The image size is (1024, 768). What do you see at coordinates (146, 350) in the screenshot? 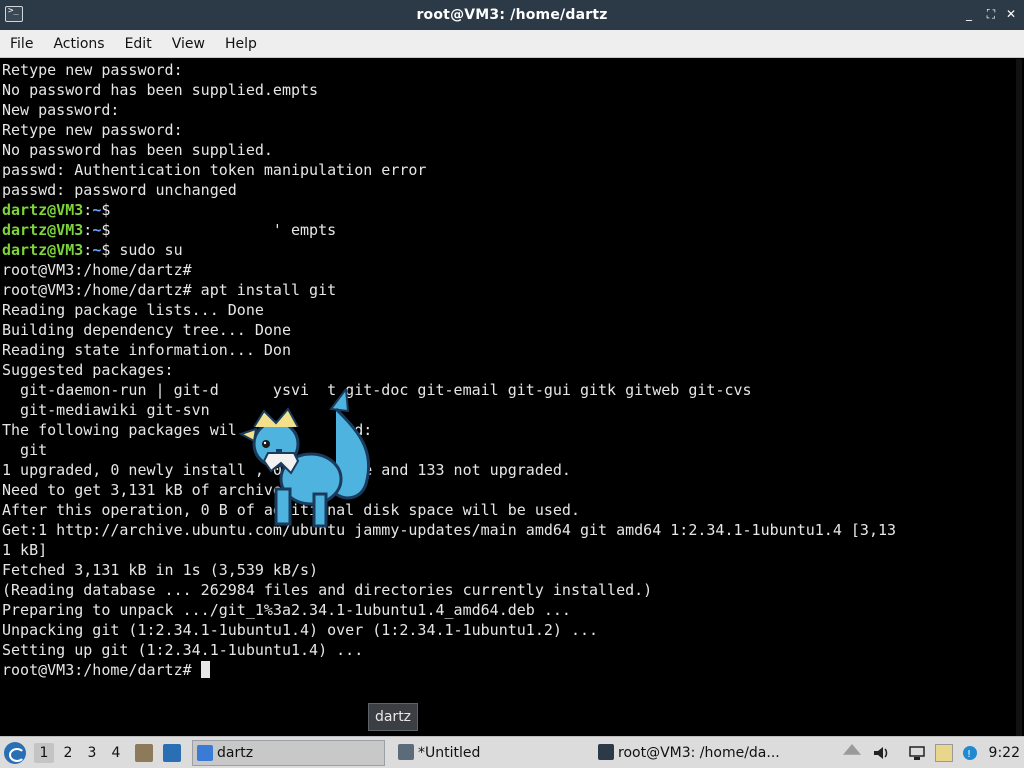
I see `terminal-line: Reading state information... Don` at bounding box center [146, 350].